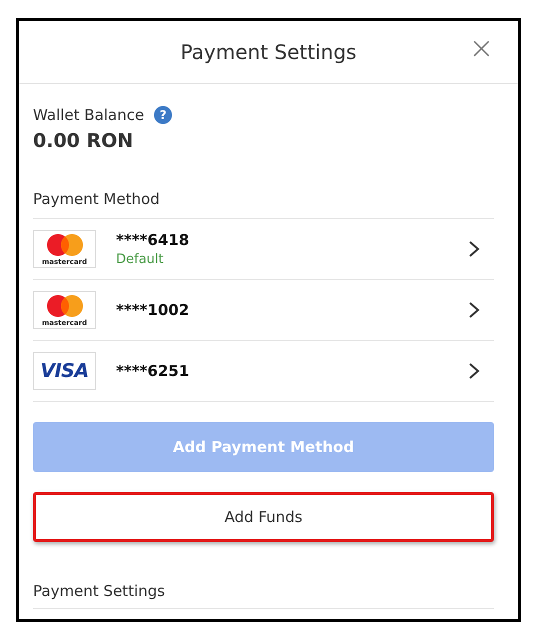  Describe the element at coordinates (263, 204) in the screenshot. I see `section-heading: Payment Method` at that location.